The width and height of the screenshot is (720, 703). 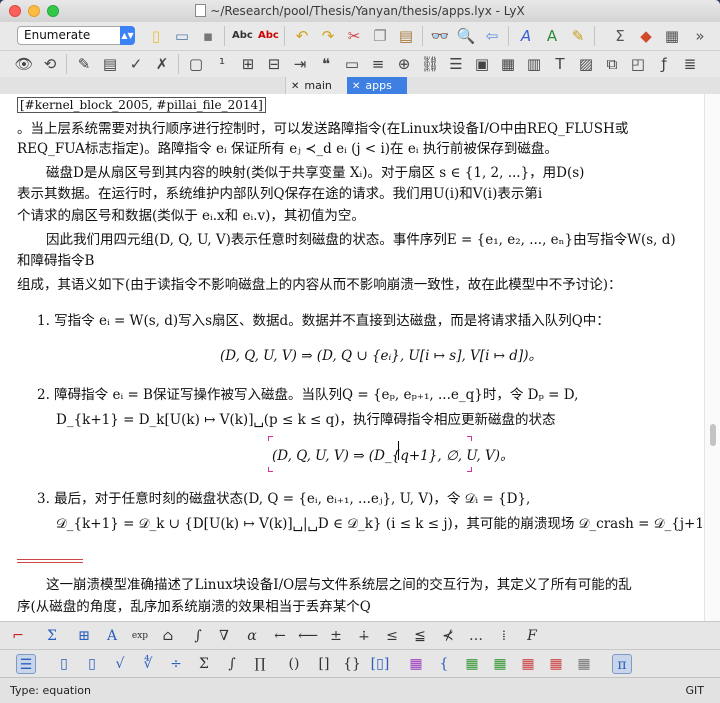 I want to click on cut-icon: ✂, so click(x=354, y=36).